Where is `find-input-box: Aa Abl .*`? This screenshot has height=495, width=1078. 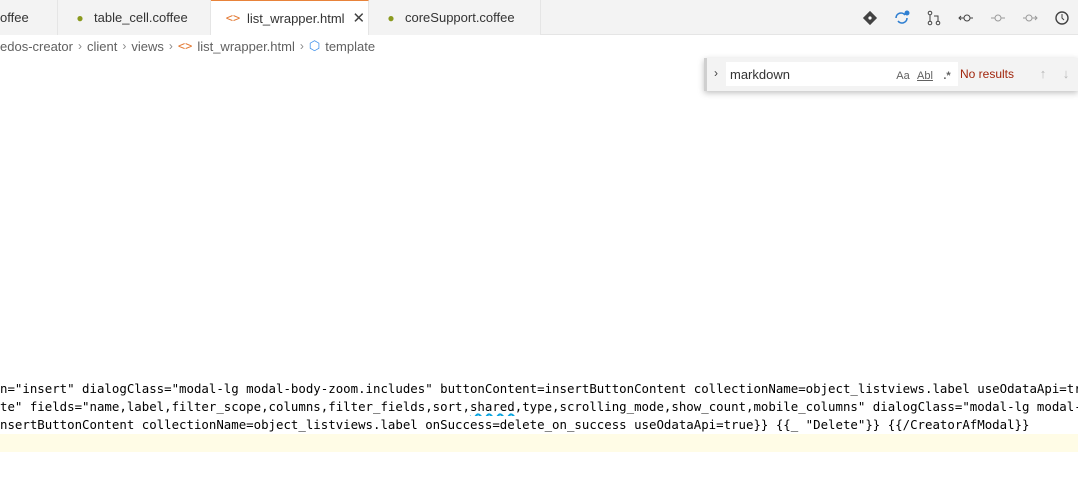 find-input-box: Aa Abl .* is located at coordinates (842, 74).